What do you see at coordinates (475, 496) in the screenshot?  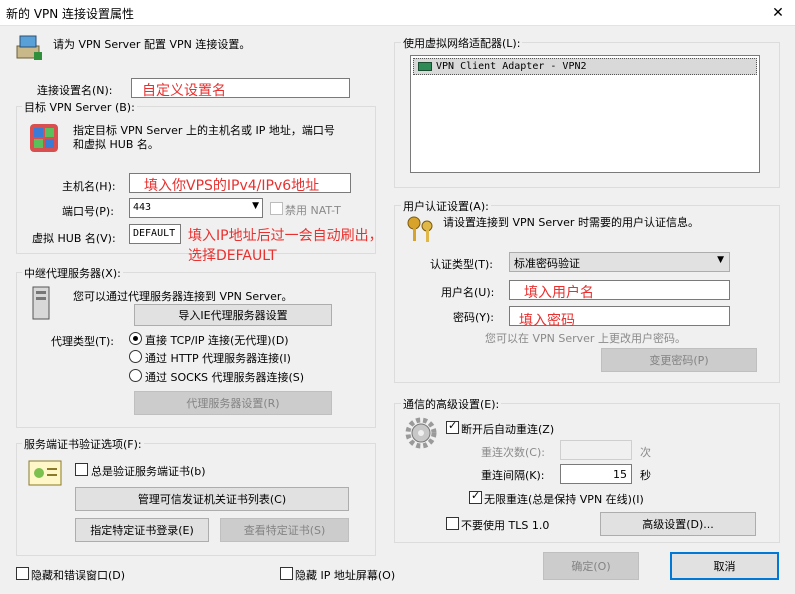 I see `infinite-reconnect-checkbox` at bounding box center [475, 496].